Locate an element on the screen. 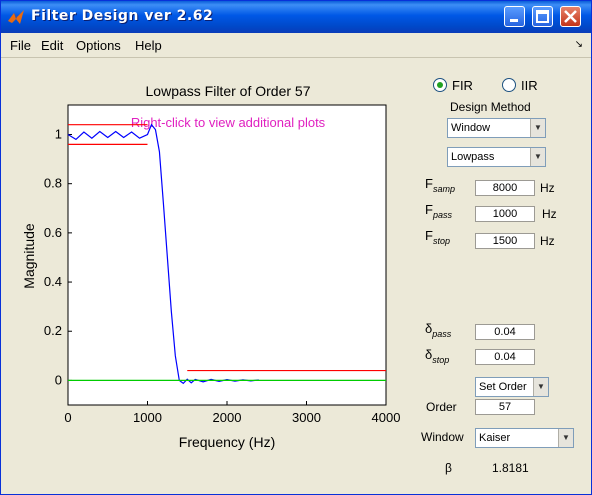 The image size is (592, 495). maximize-button is located at coordinates (542, 16).